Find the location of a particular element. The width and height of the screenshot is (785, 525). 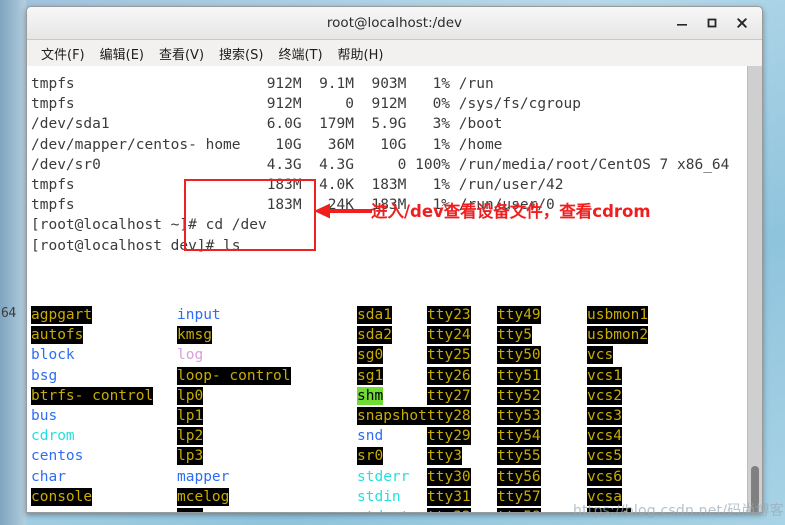

ls-entry-label: sda1 is located at coordinates (374, 315).